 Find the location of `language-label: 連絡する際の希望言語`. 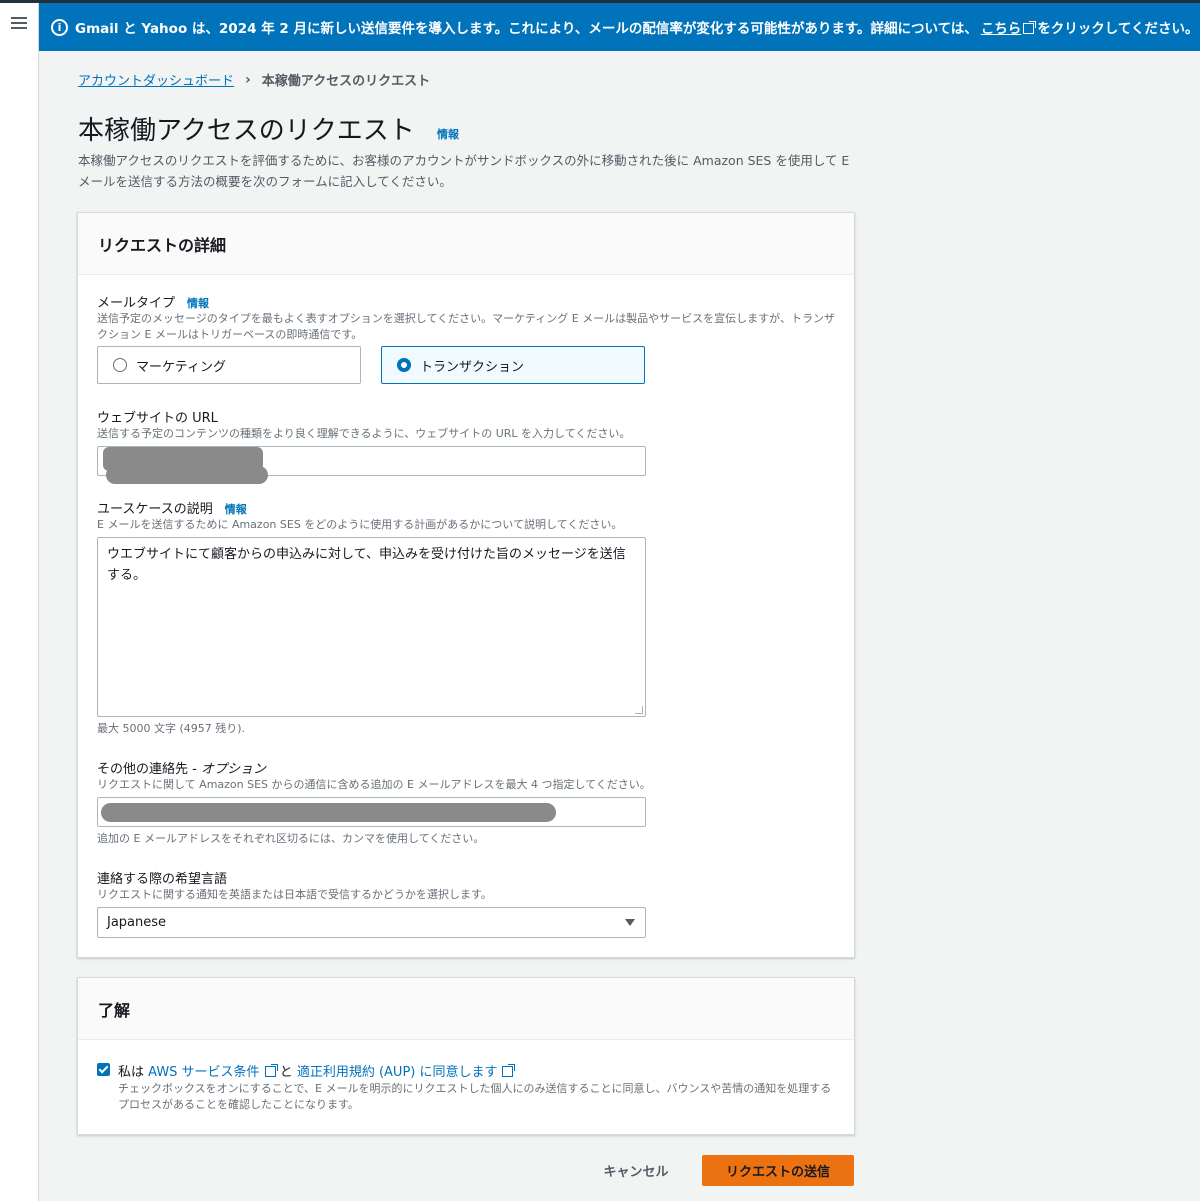

language-label: 連絡する際の希望言語 is located at coordinates (162, 879).